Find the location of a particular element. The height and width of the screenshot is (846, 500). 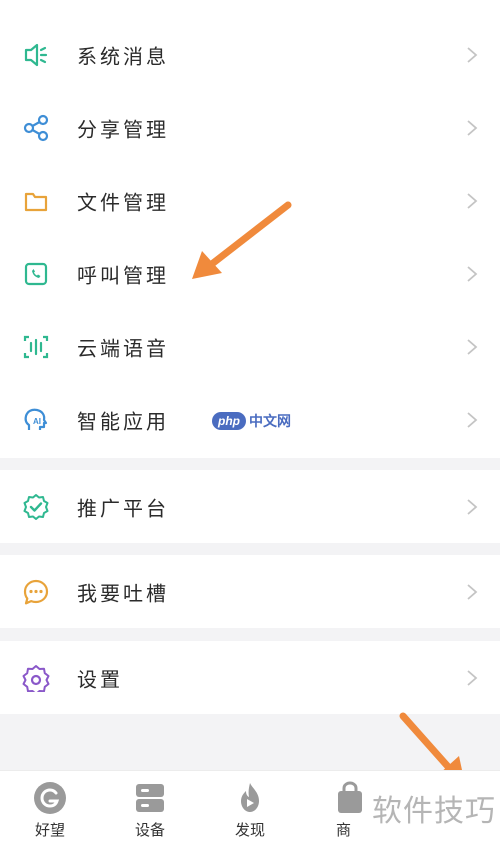

menu-item-label: 智能应用 is located at coordinates (123, 421).